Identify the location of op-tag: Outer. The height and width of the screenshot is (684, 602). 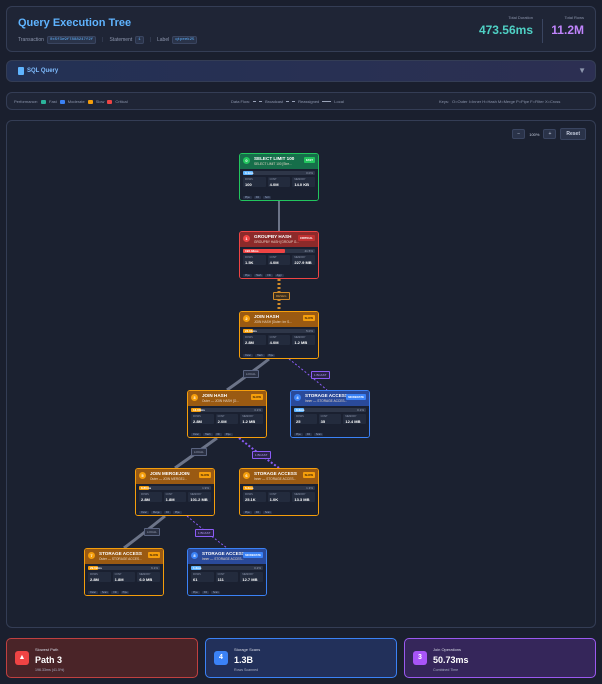
(93, 592).